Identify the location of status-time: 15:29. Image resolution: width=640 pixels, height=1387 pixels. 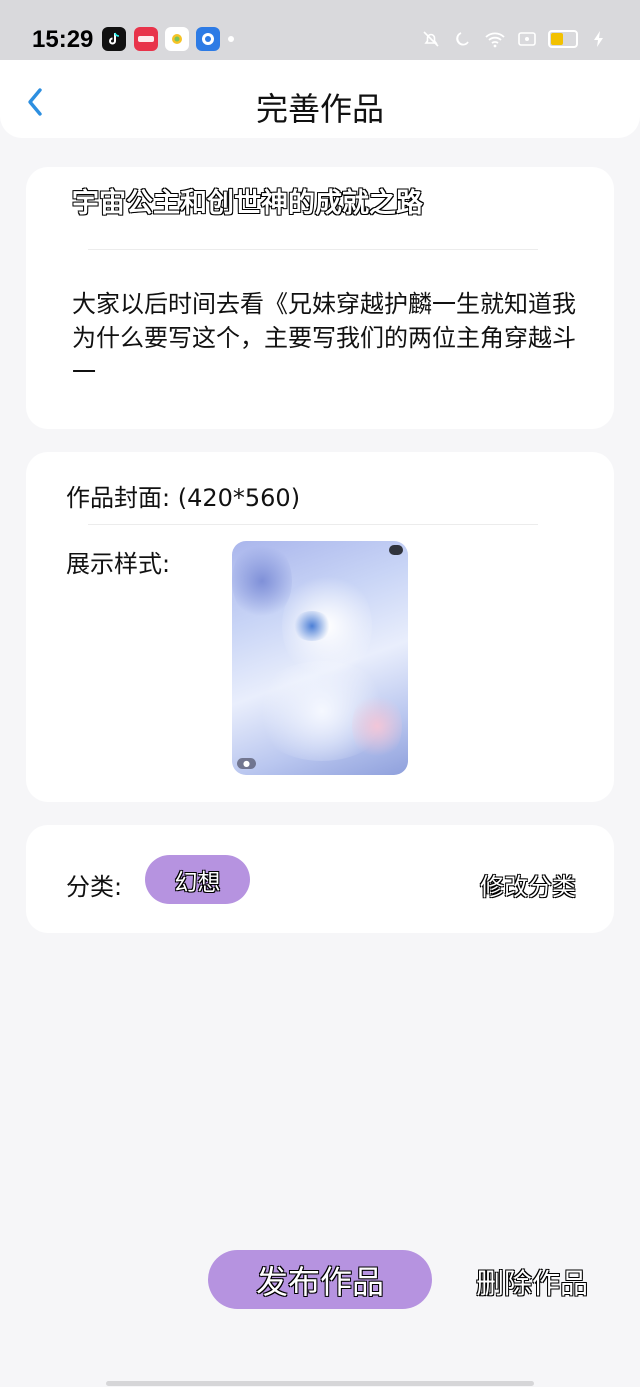
(63, 39).